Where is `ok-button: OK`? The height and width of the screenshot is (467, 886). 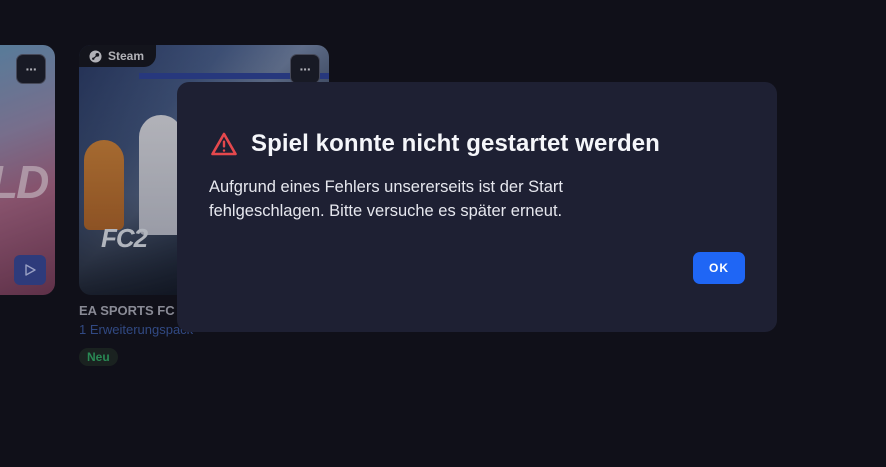 ok-button: OK is located at coordinates (719, 268).